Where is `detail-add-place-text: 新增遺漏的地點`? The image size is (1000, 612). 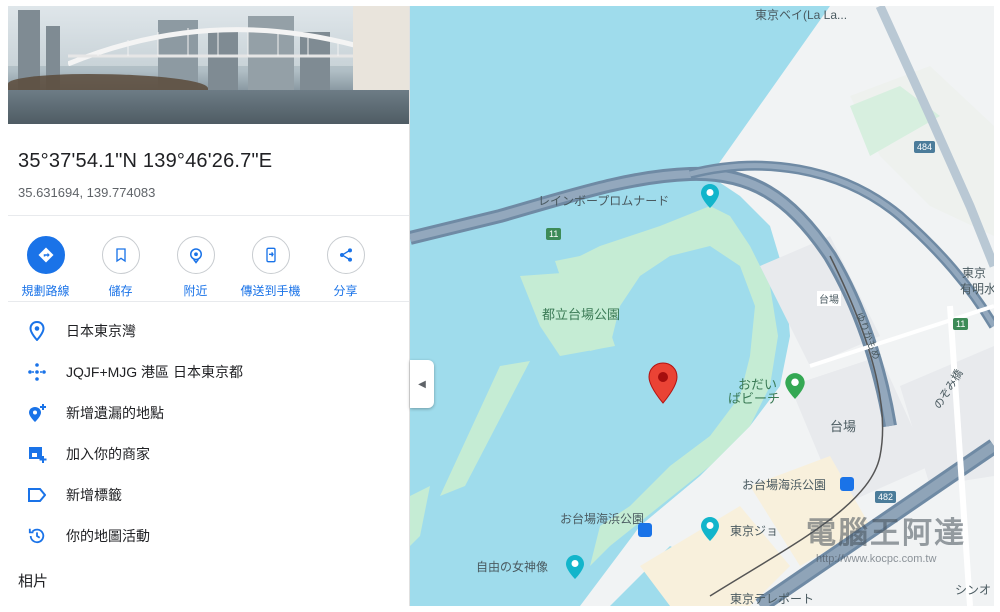 detail-add-place-text: 新增遺漏的地點 is located at coordinates (115, 412).